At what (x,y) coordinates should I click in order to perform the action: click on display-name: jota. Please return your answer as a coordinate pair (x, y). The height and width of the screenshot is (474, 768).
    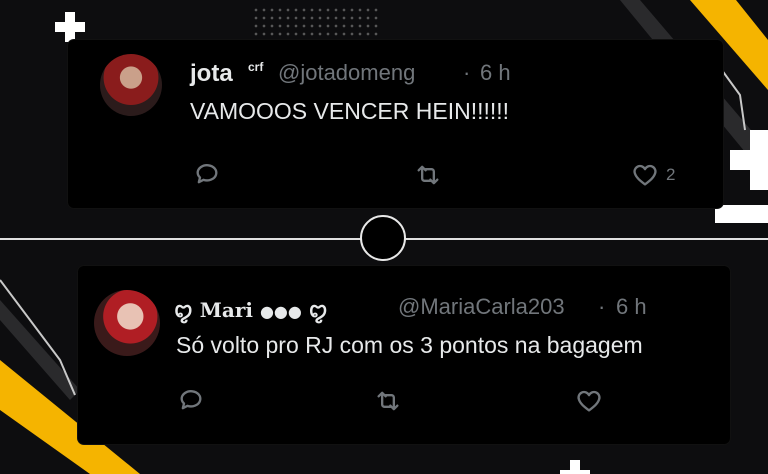
    Looking at the image, I should click on (211, 74).